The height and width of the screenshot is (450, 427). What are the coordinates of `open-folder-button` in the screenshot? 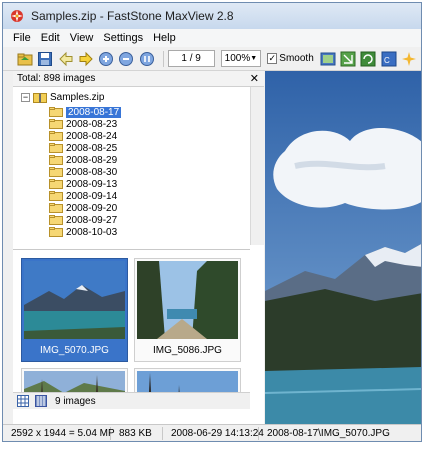 It's located at (25, 59).